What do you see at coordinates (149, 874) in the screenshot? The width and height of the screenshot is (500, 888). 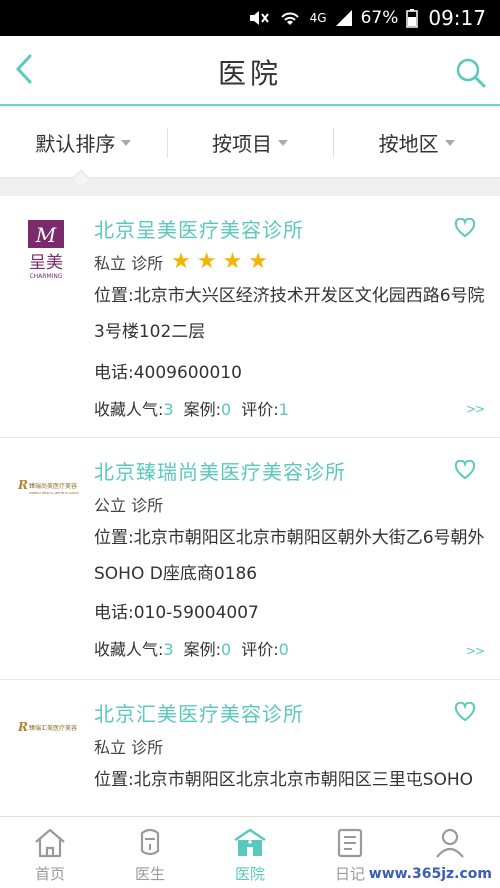 I see `tab-doctor-label: 医生` at bounding box center [149, 874].